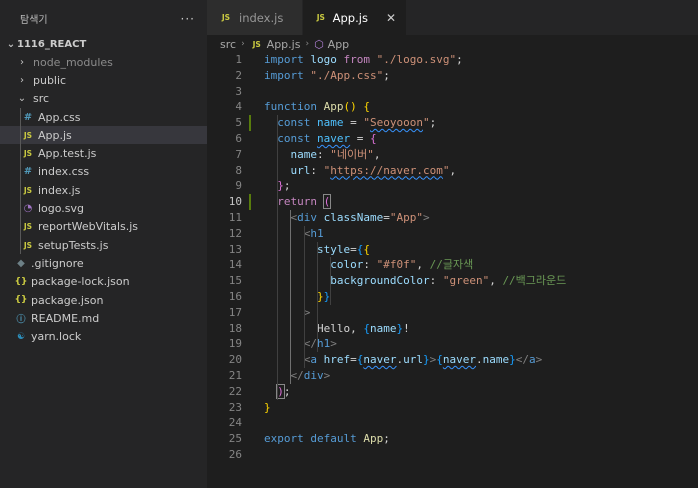 The height and width of the screenshot is (488, 698). Describe the element at coordinates (466, 281) in the screenshot. I see `code-token: "green"` at that location.